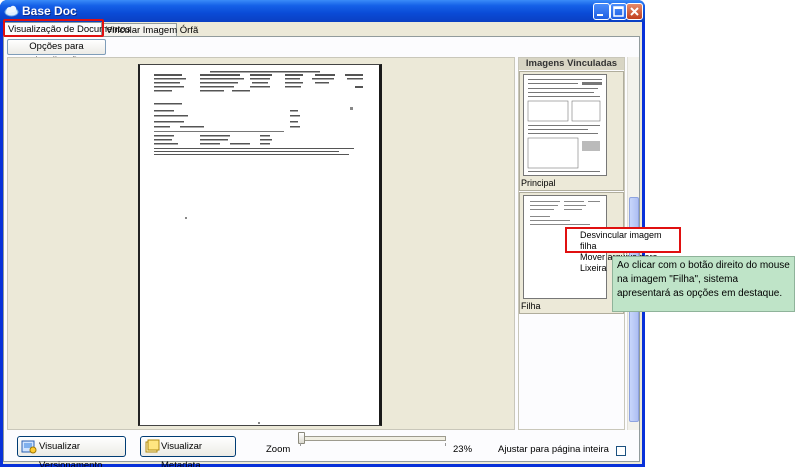  What do you see at coordinates (322, 11) in the screenshot?
I see `title-bar: Base Doc` at bounding box center [322, 11].